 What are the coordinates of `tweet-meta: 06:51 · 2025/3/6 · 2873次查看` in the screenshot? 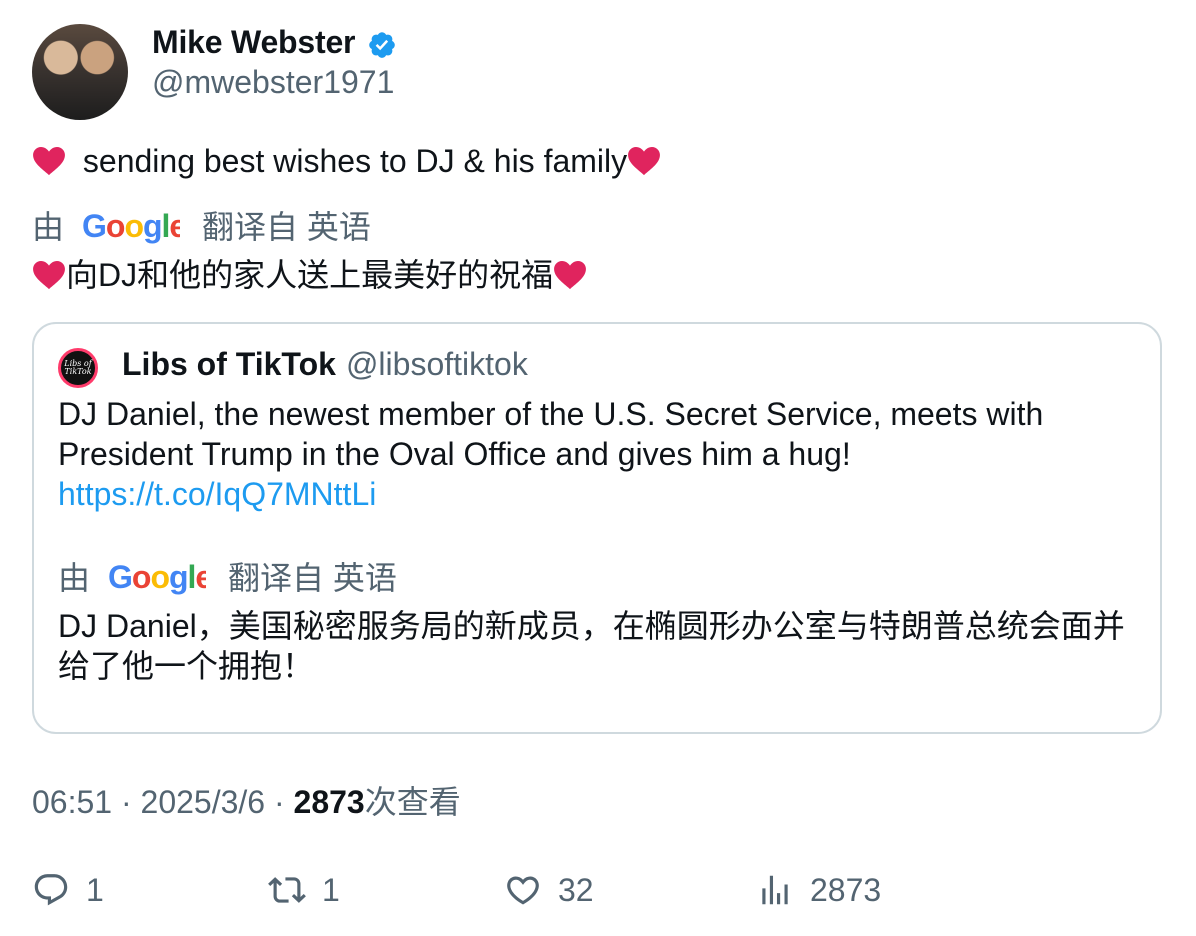 It's located at (246, 802).